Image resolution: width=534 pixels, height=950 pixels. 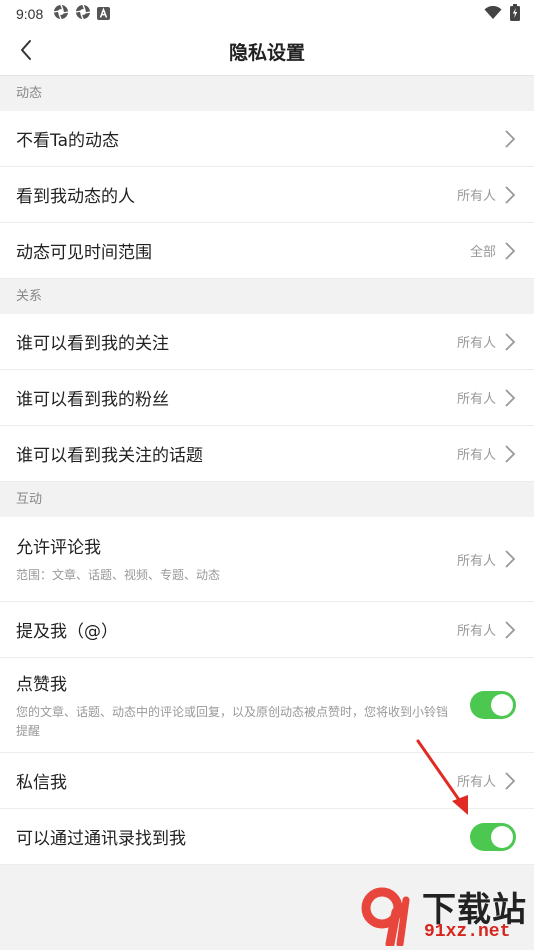 What do you see at coordinates (385, 916) in the screenshot?
I see `91-logo-icon` at bounding box center [385, 916].